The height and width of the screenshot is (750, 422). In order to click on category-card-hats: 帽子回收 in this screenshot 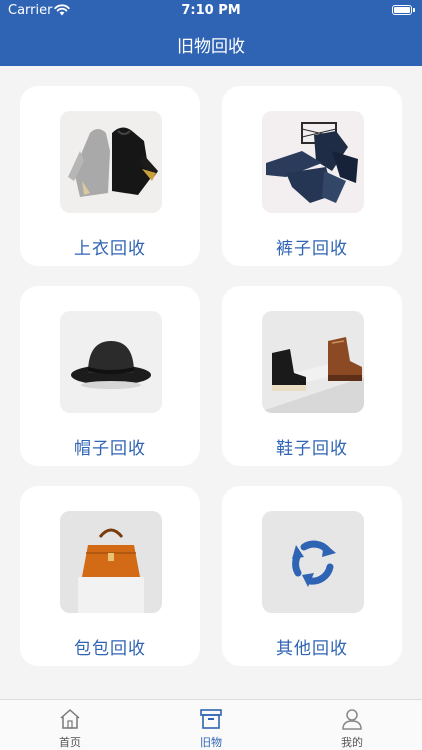, I will do `click(110, 376)`.